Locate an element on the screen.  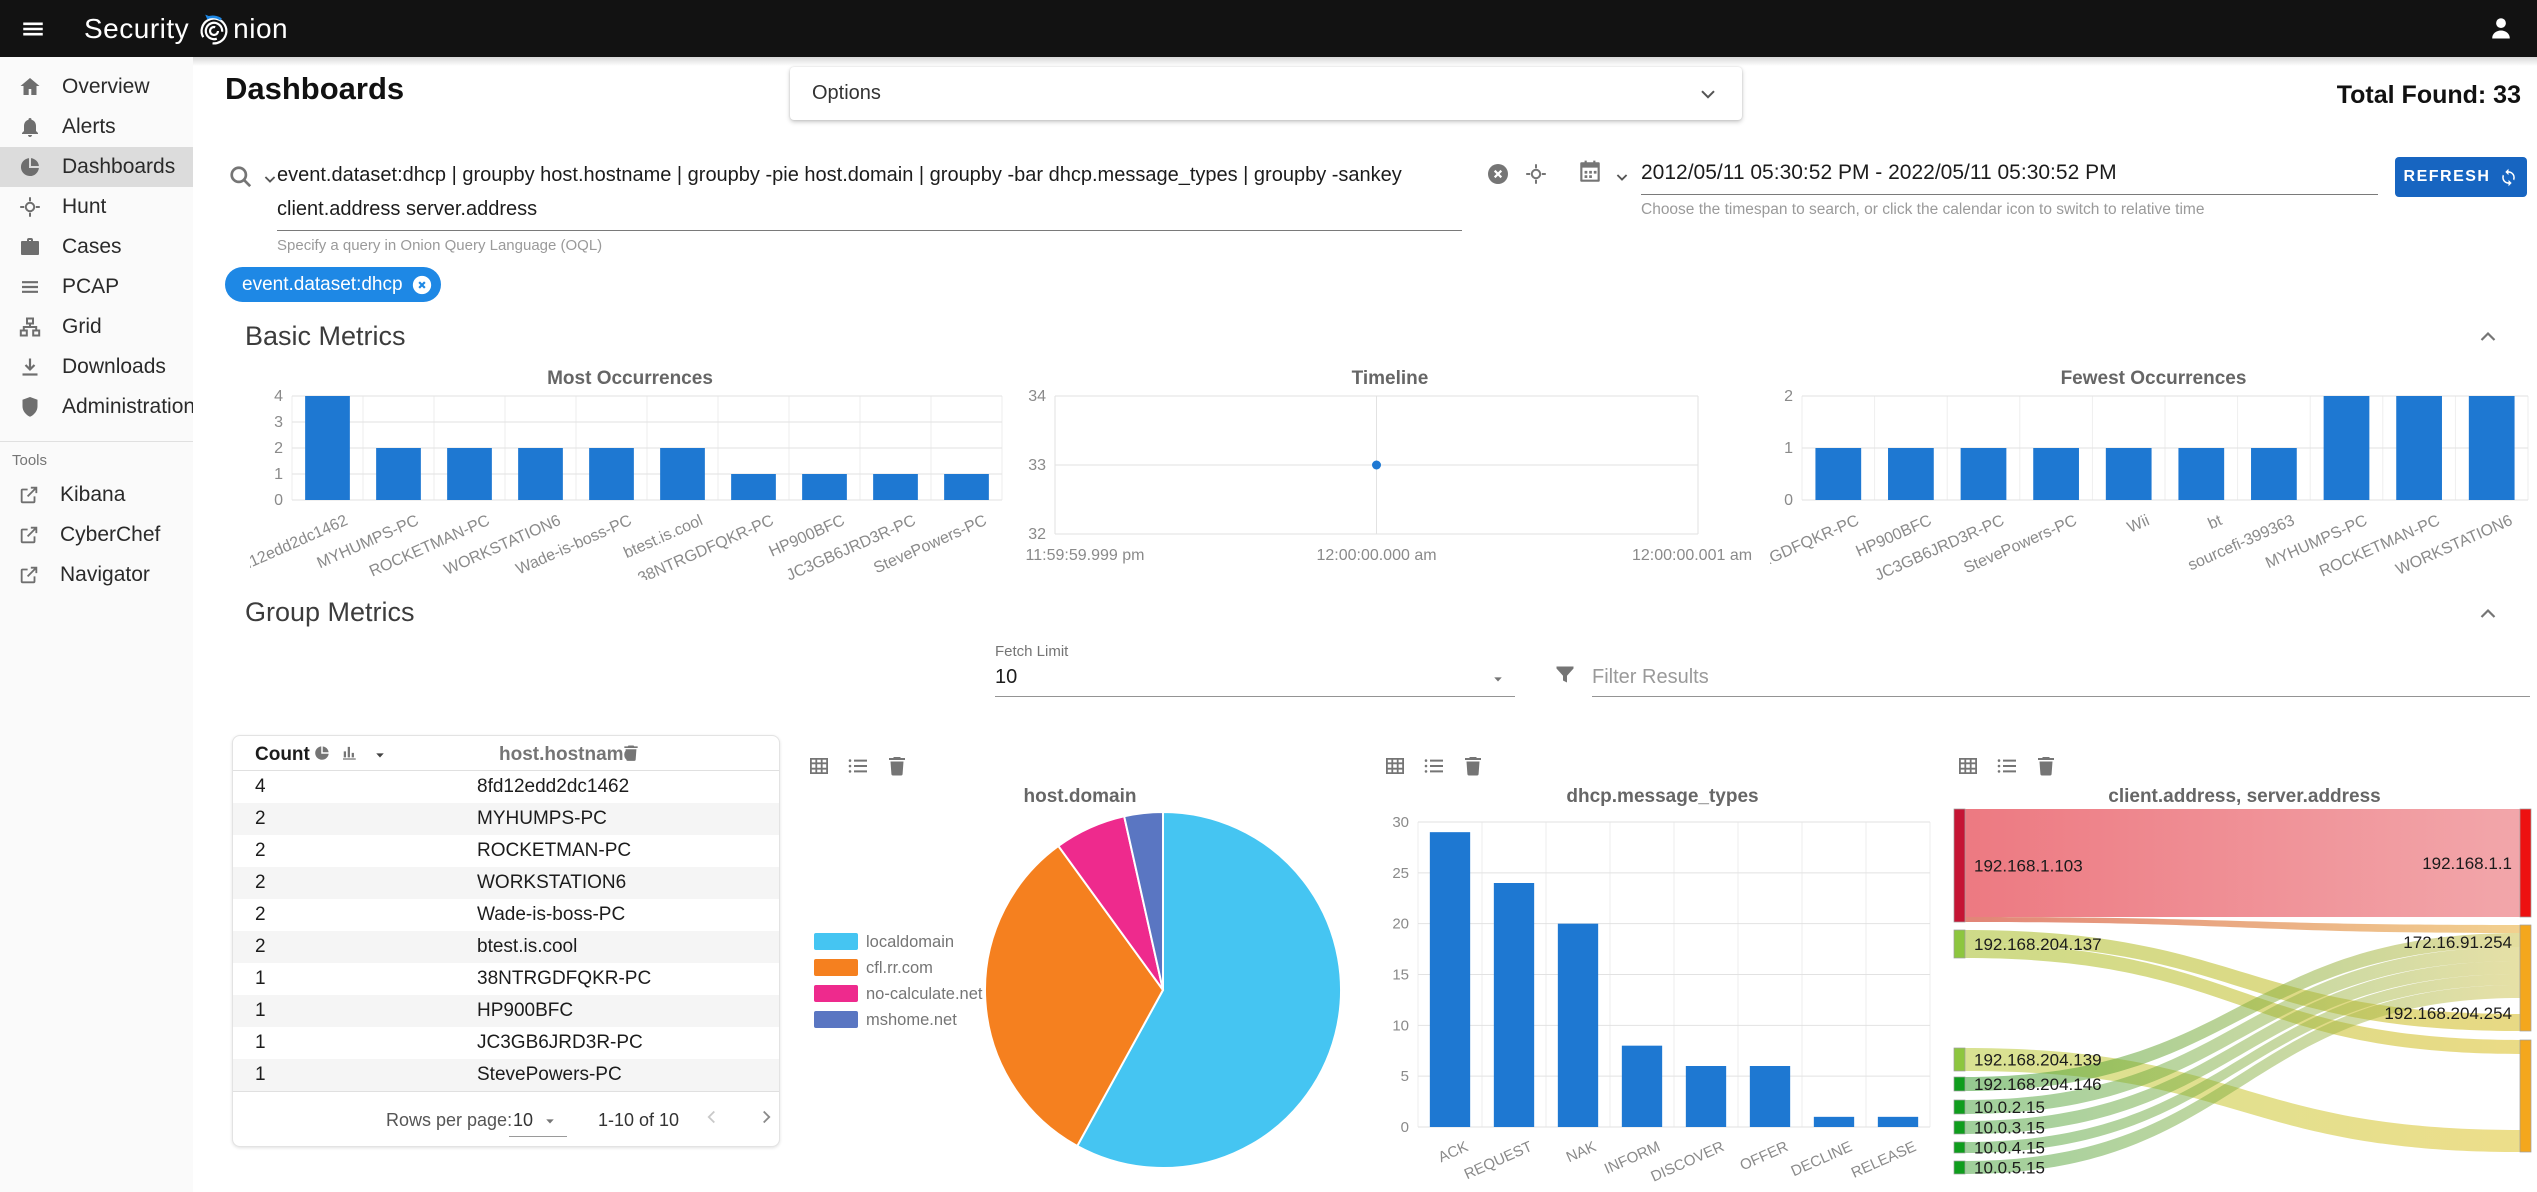
page-prev-icon is located at coordinates (712, 1117).